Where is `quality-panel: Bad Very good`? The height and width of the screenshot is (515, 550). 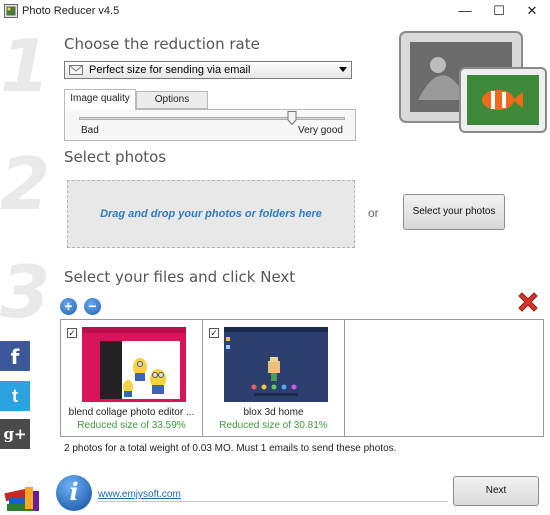 quality-panel: Bad Very good is located at coordinates (210, 125).